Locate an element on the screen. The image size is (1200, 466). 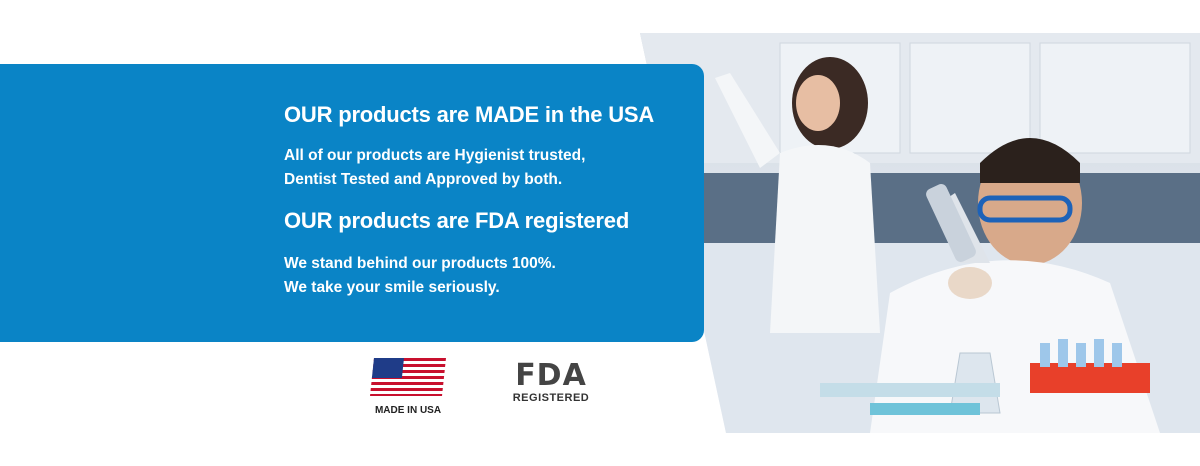
fda-registered-badge: FDA REGISTERED is located at coordinates (551, 381).